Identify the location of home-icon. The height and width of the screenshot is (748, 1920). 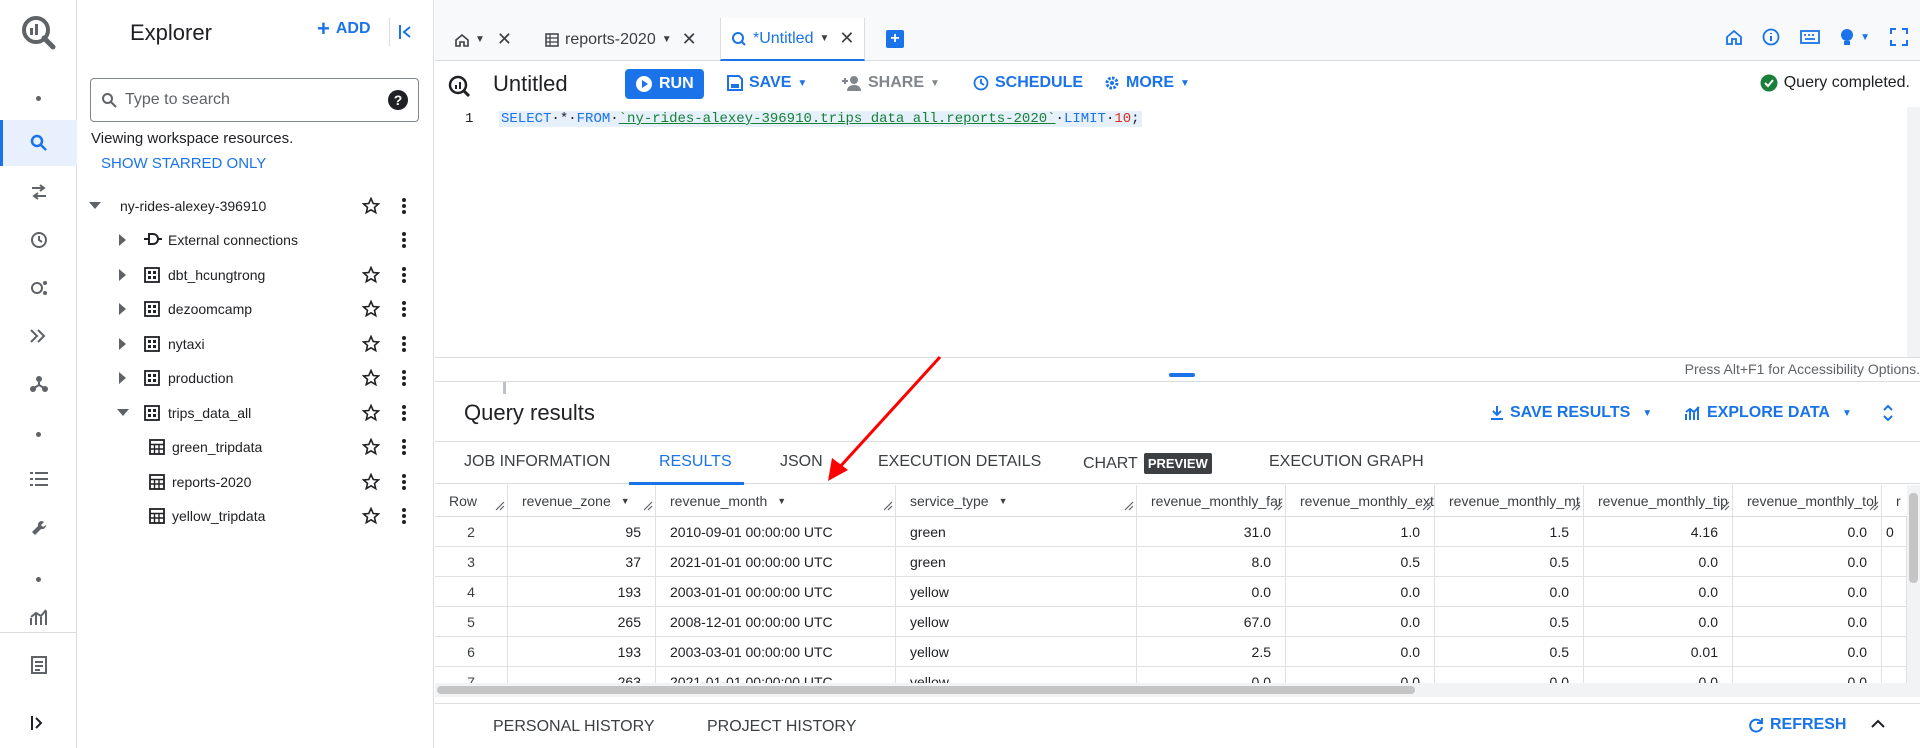
(1734, 37).